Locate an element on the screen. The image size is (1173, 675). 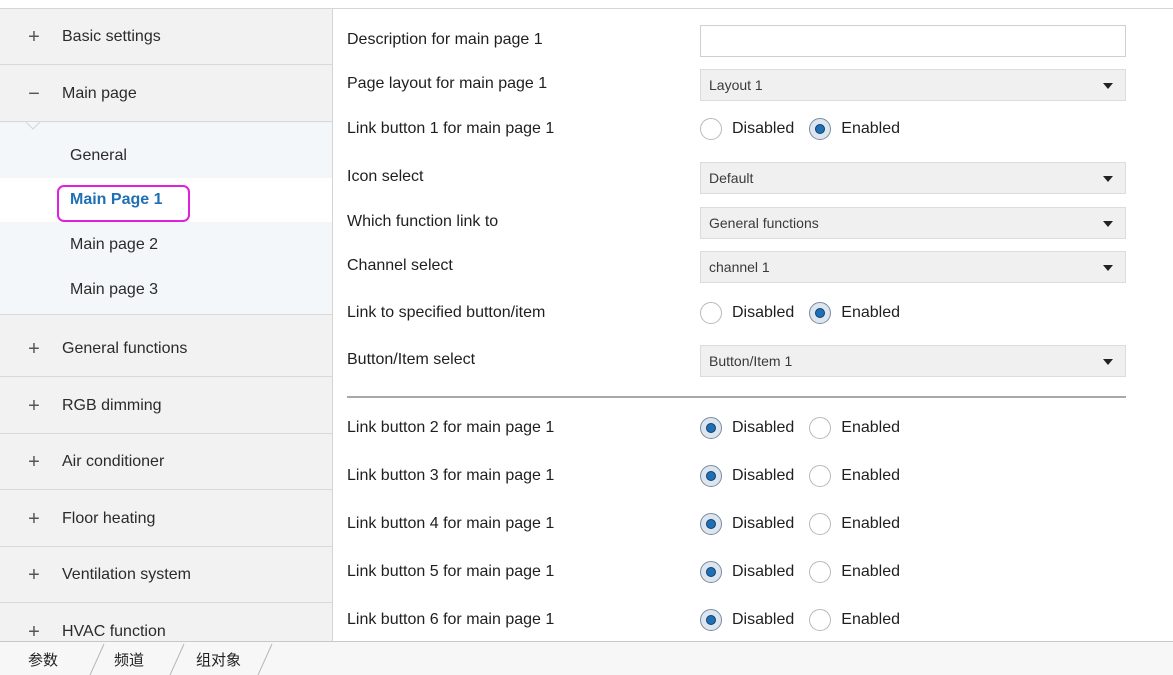
param-label: Link to specified button/item is located at coordinates (446, 312).